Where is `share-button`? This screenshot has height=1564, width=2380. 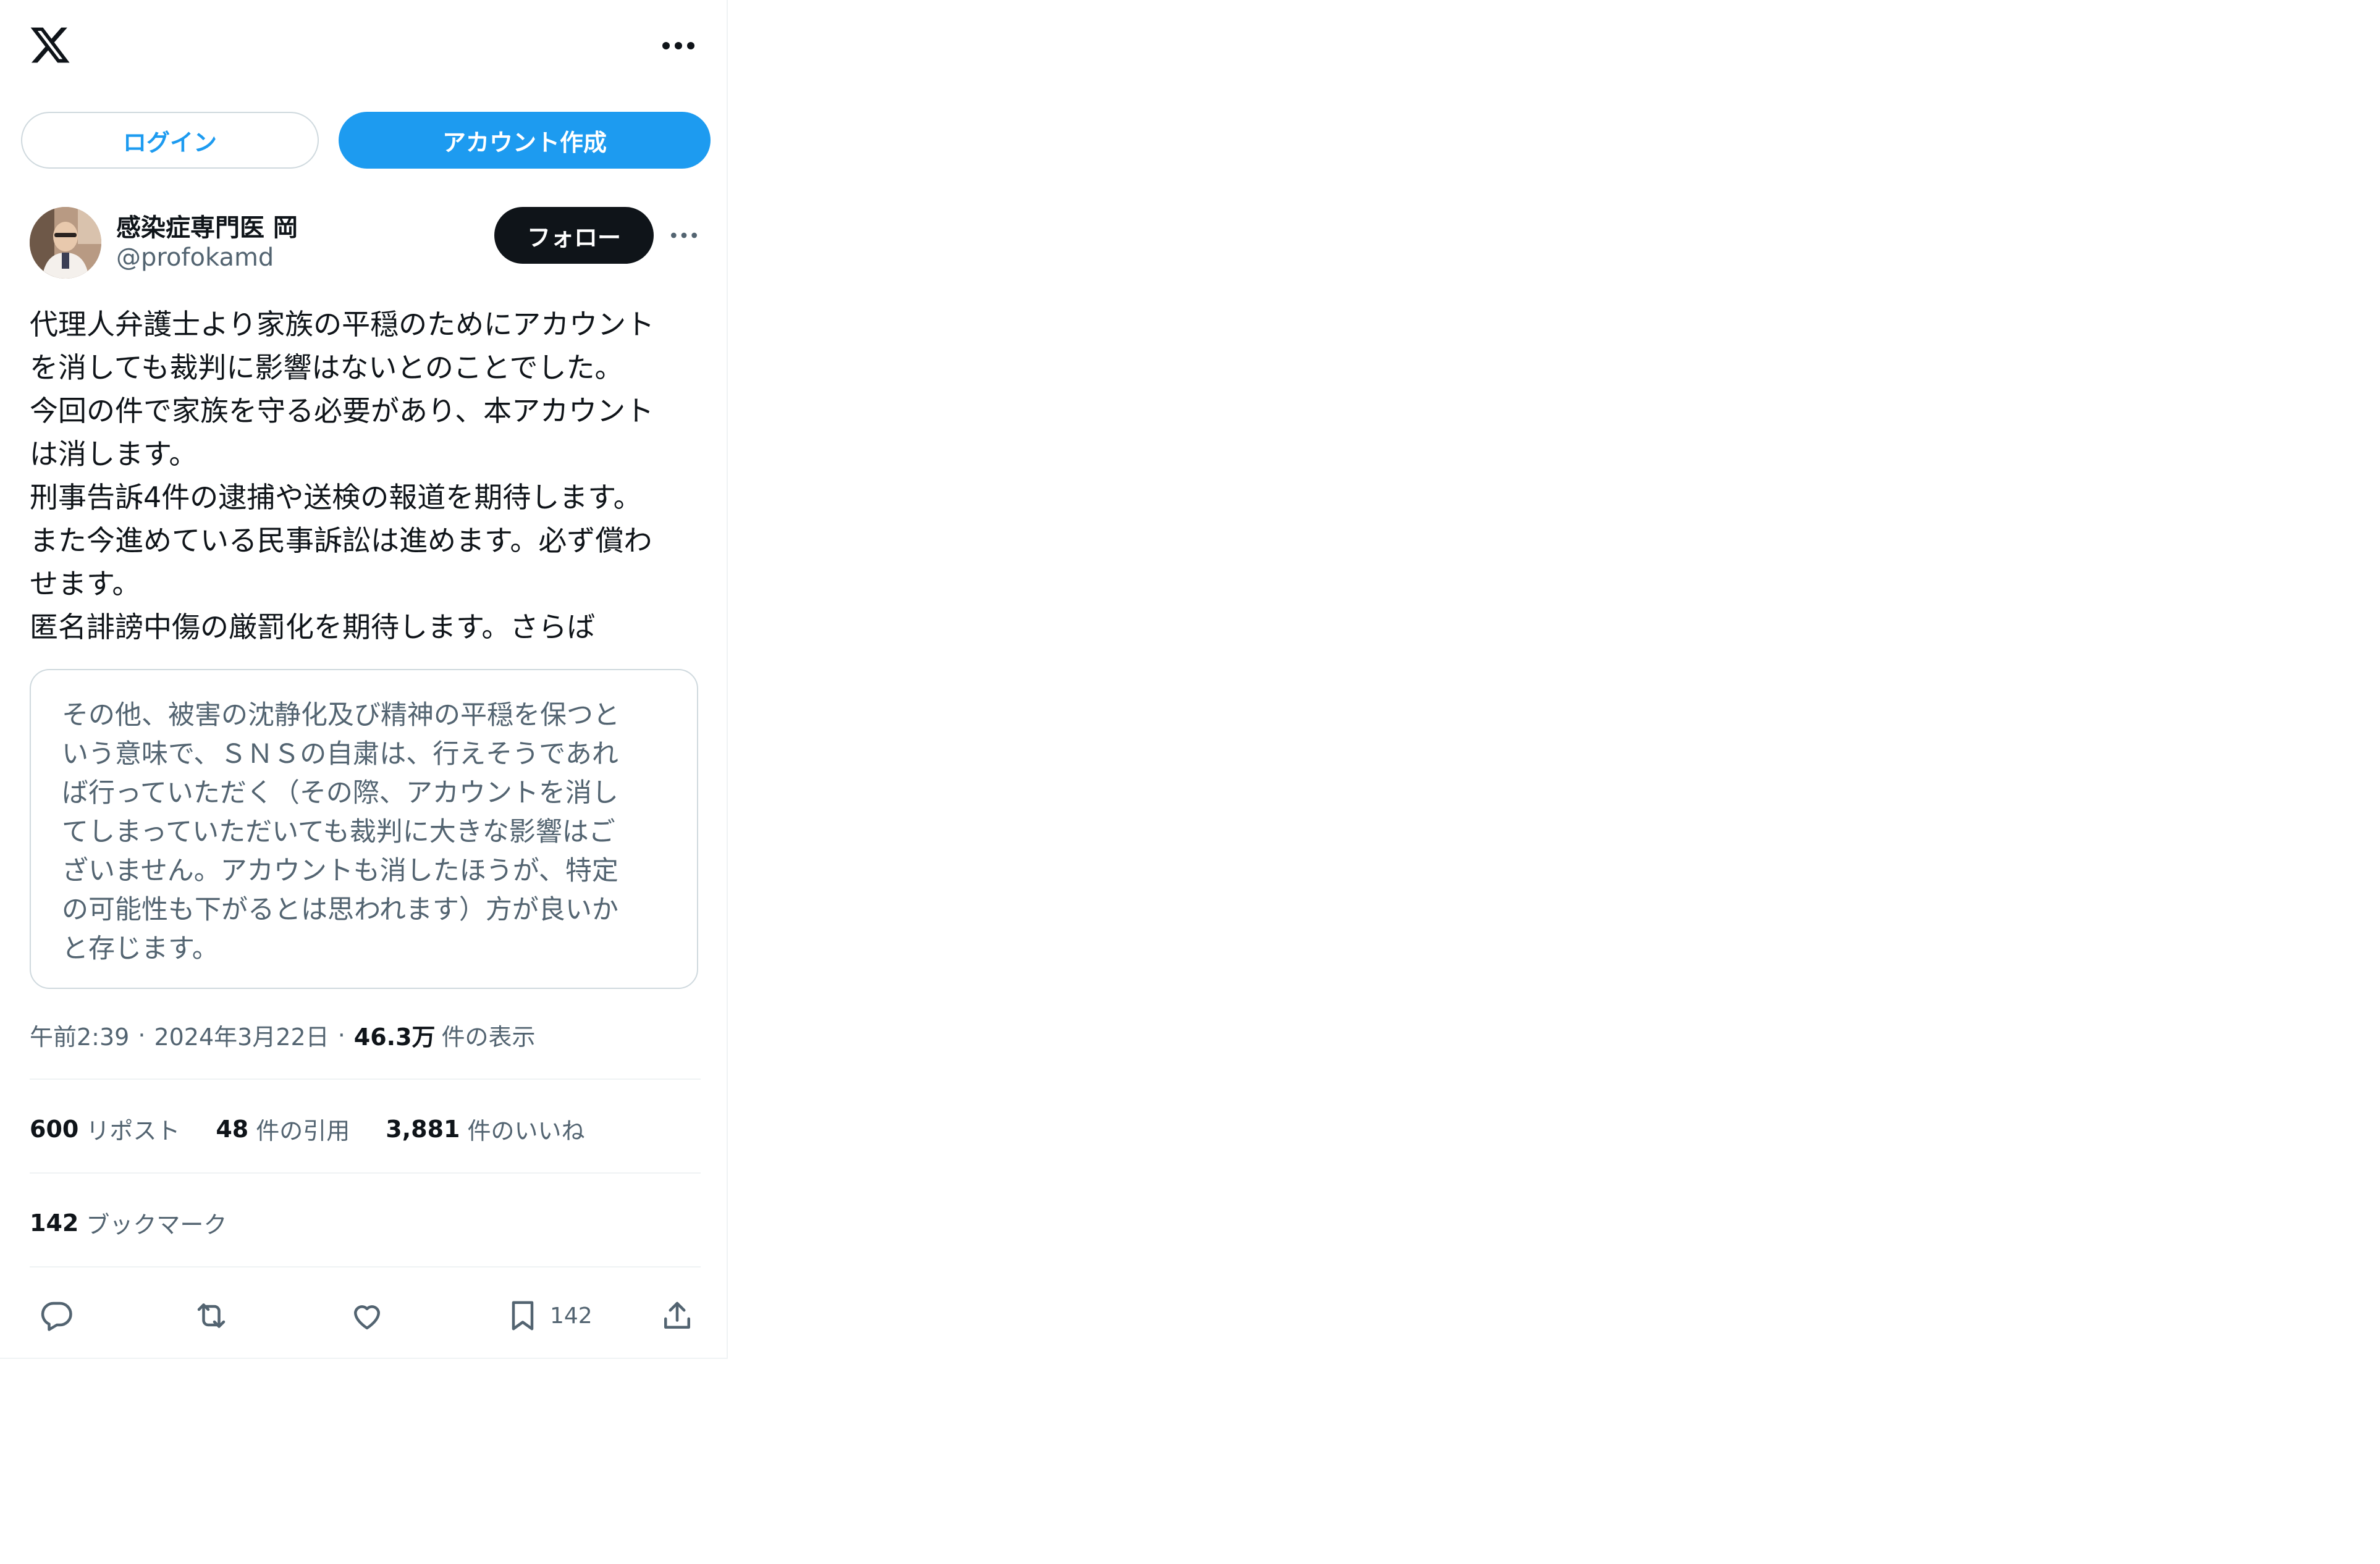 share-button is located at coordinates (678, 1315).